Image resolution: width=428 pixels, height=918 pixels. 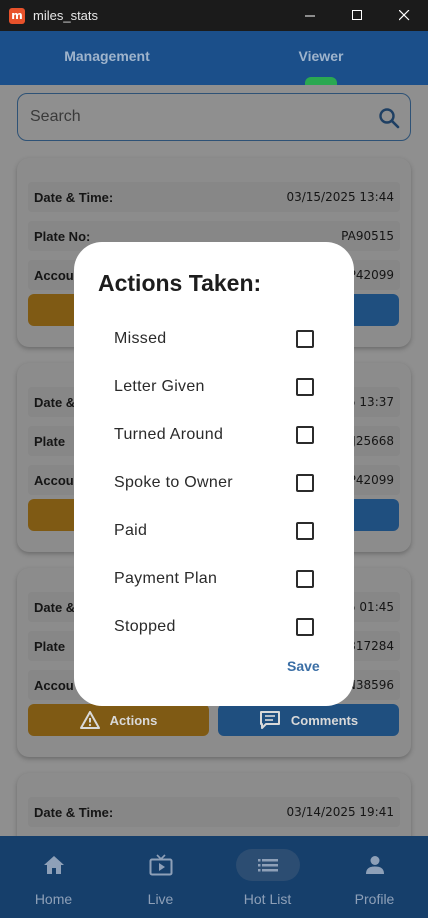 What do you see at coordinates (62, 236) in the screenshot?
I see `row-label: Plate No:` at bounding box center [62, 236].